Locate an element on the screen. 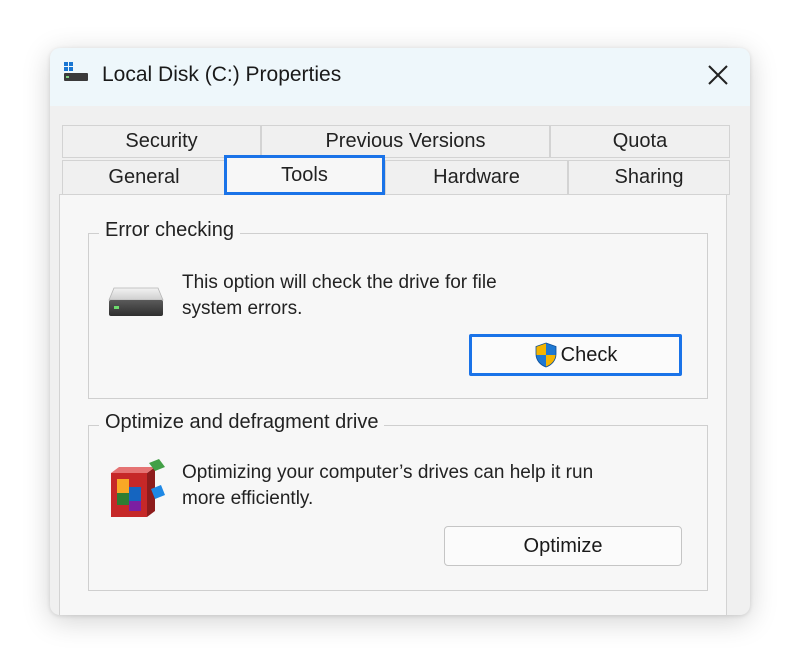 The width and height of the screenshot is (800, 664). close-button is located at coordinates (718, 75).